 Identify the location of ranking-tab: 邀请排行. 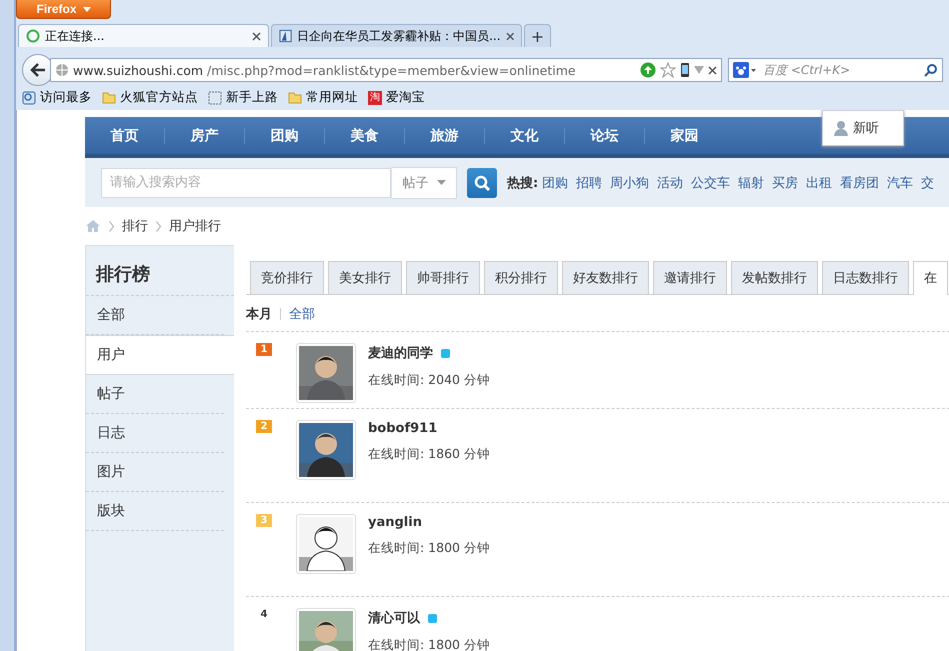
(690, 277).